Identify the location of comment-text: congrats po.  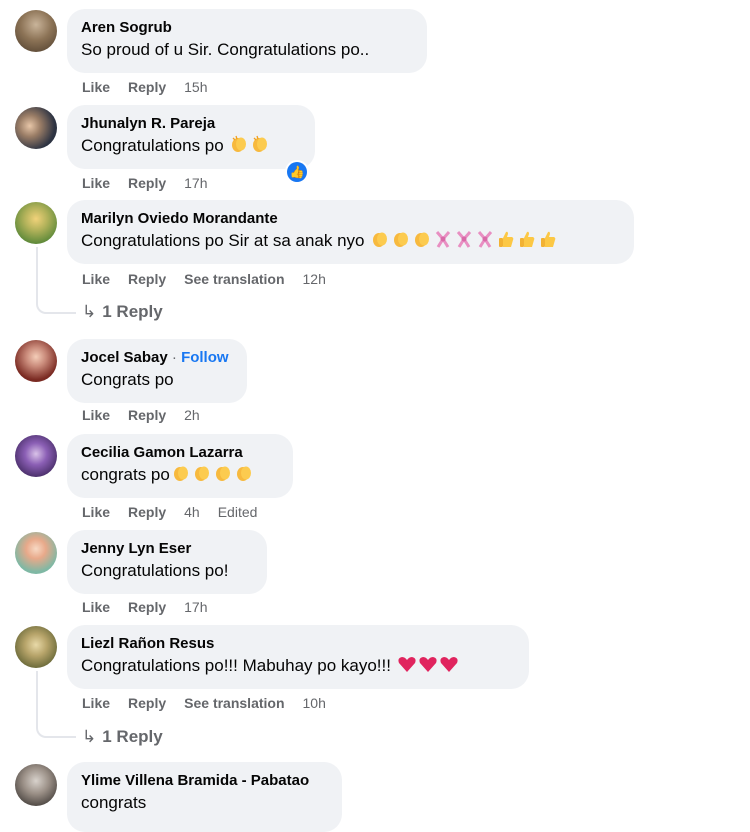
(180, 476).